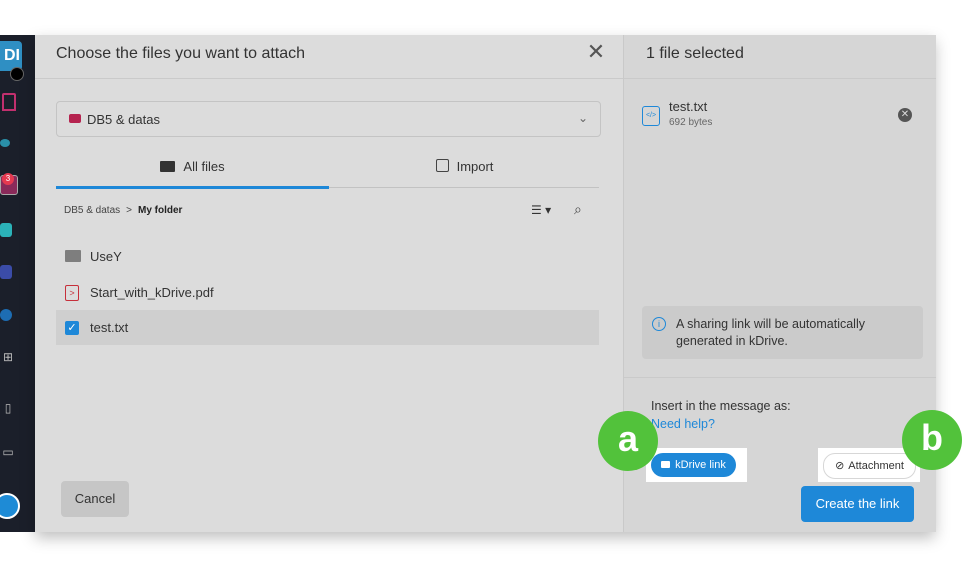 The width and height of the screenshot is (969, 567). What do you see at coordinates (932, 440) in the screenshot?
I see `annotation-marker-b: b` at bounding box center [932, 440].